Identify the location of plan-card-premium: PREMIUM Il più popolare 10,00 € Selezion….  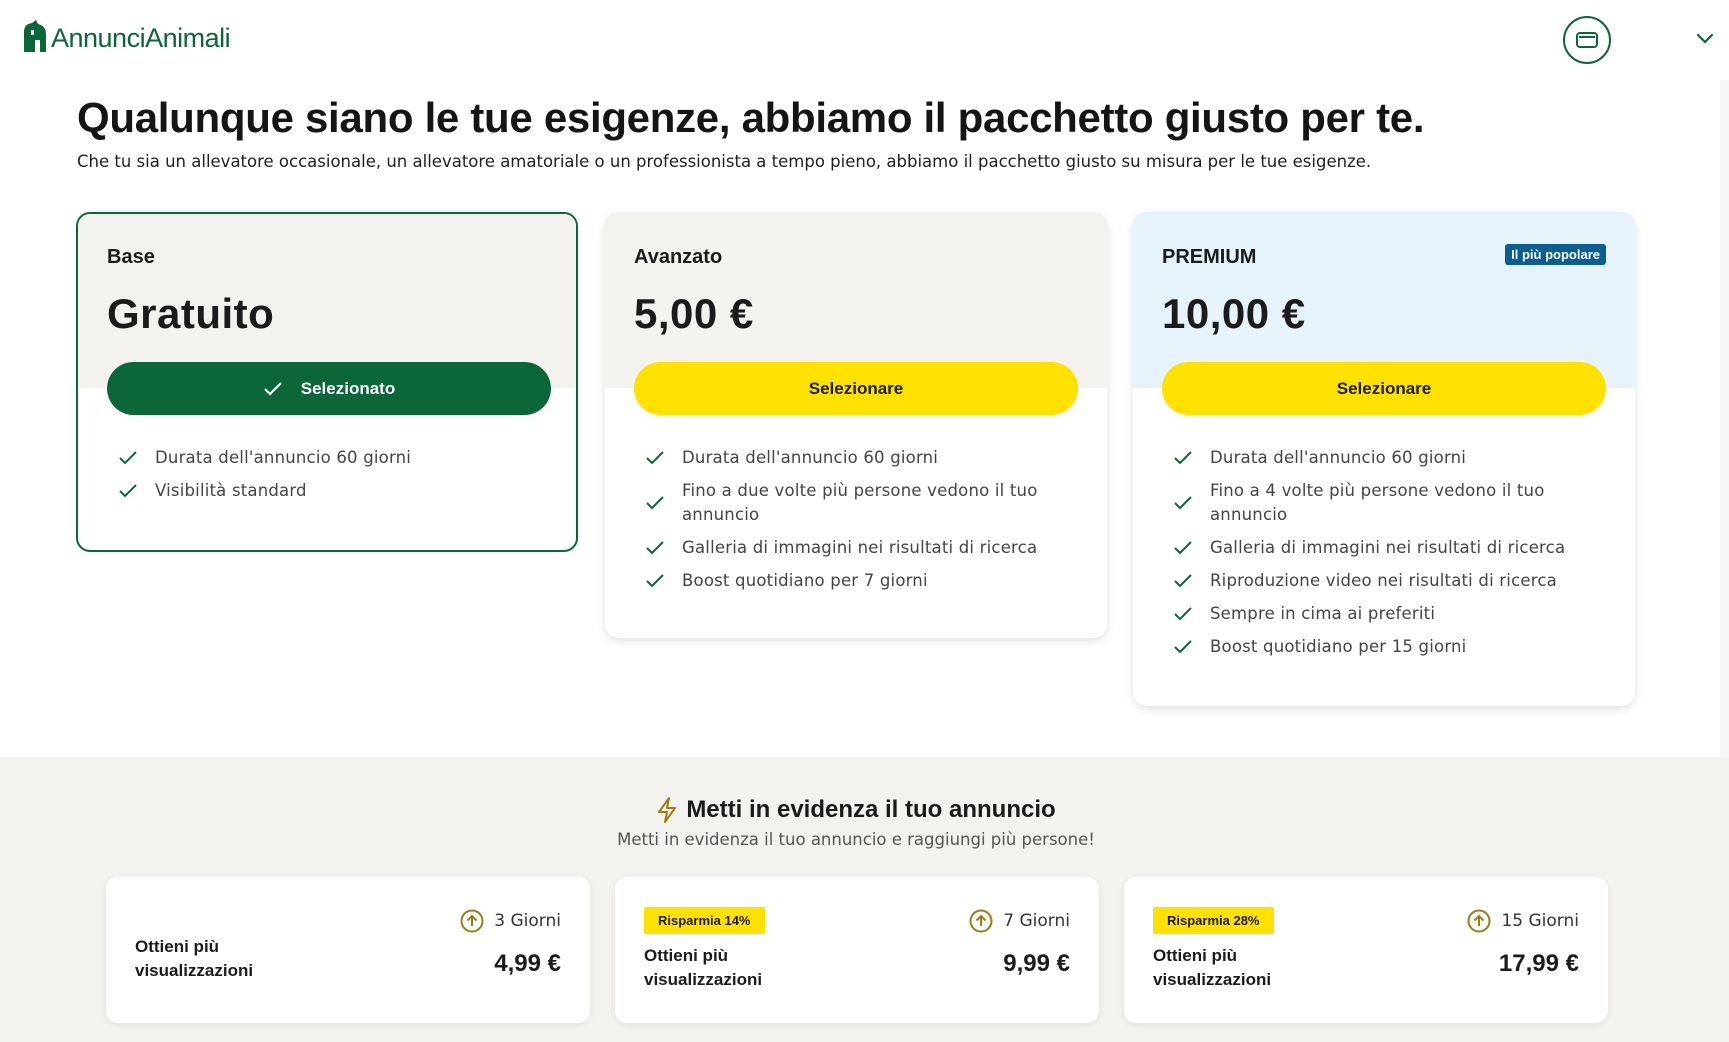
(1384, 459).